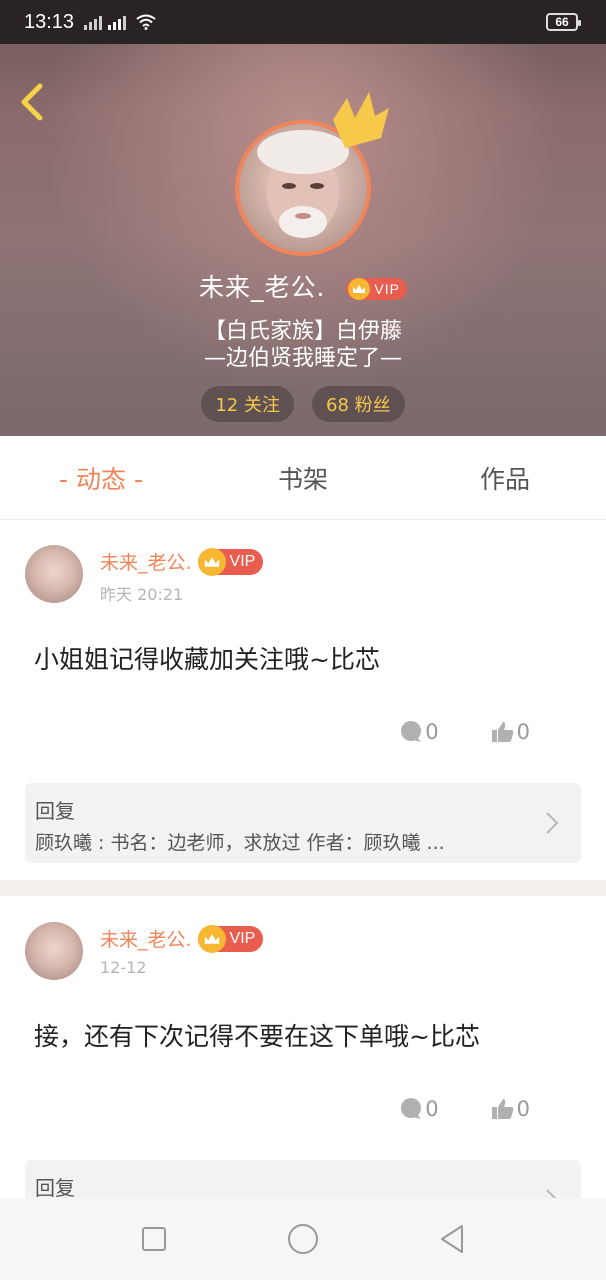 Image resolution: width=606 pixels, height=1280 pixels. I want to click on home-button, so click(303, 1239).